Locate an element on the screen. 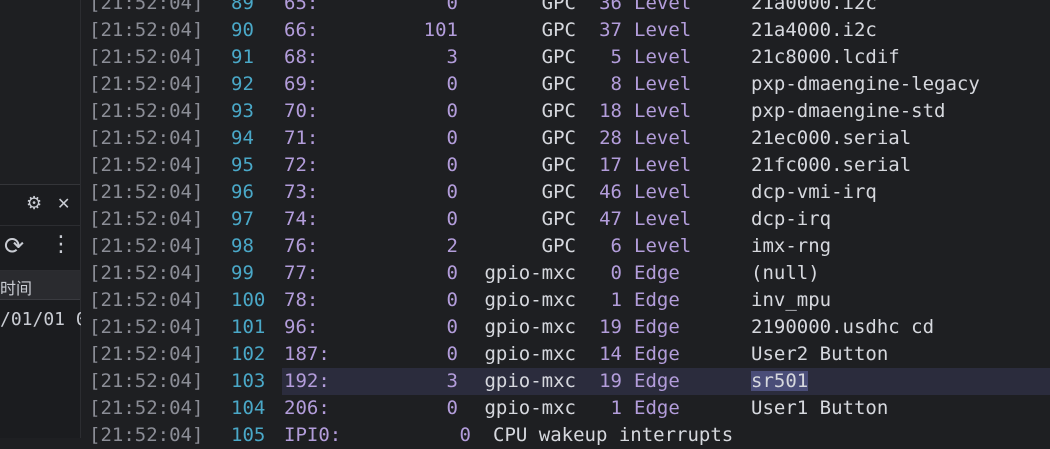  irq-name: 2190000.usdhc cd is located at coordinates (843, 327).